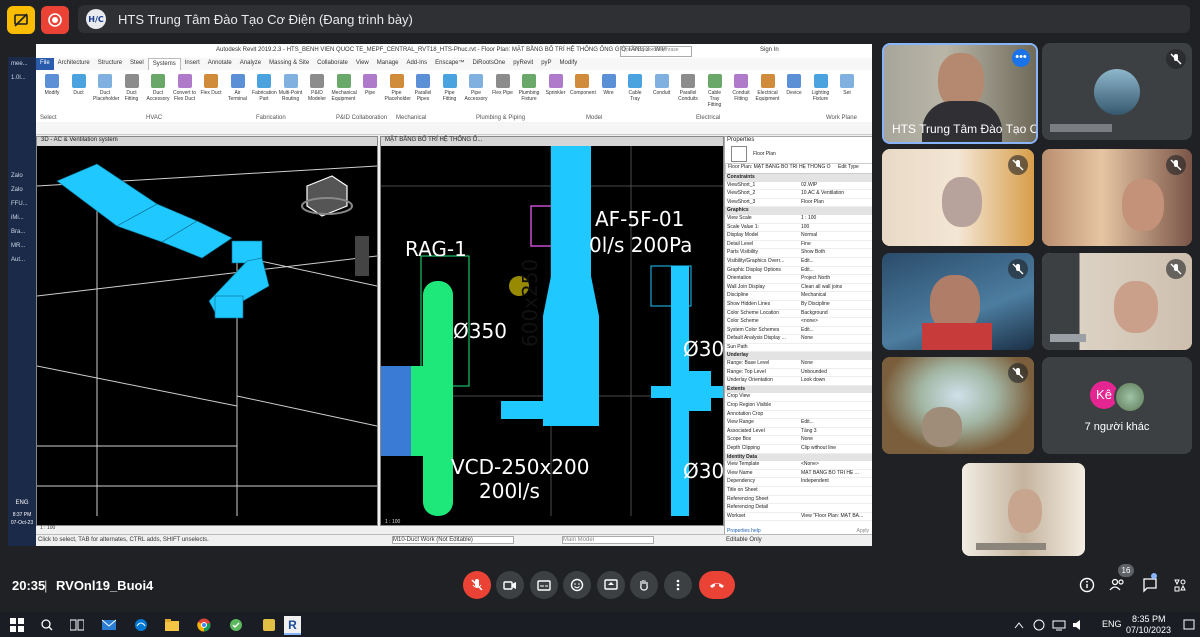 This screenshot has width=1200, height=637. I want to click on raise-hand-button, so click(644, 585).